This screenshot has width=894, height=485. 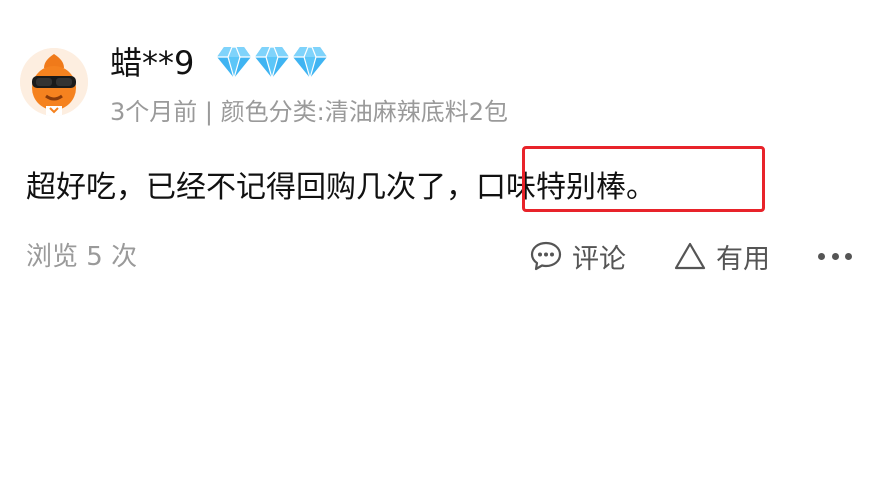 I want to click on orange-mascot-sunglasses-icon, so click(x=54, y=82).